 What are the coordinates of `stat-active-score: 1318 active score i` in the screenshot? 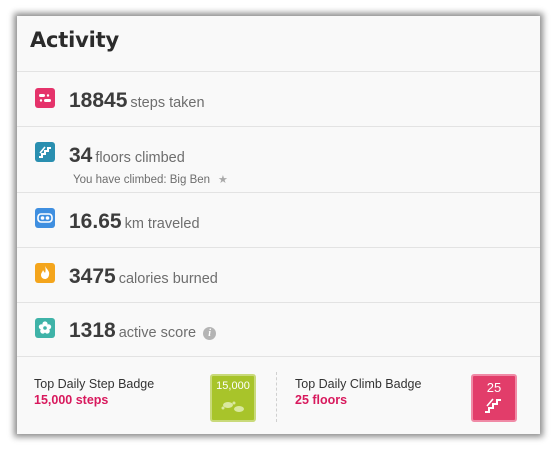 It's located at (143, 331).